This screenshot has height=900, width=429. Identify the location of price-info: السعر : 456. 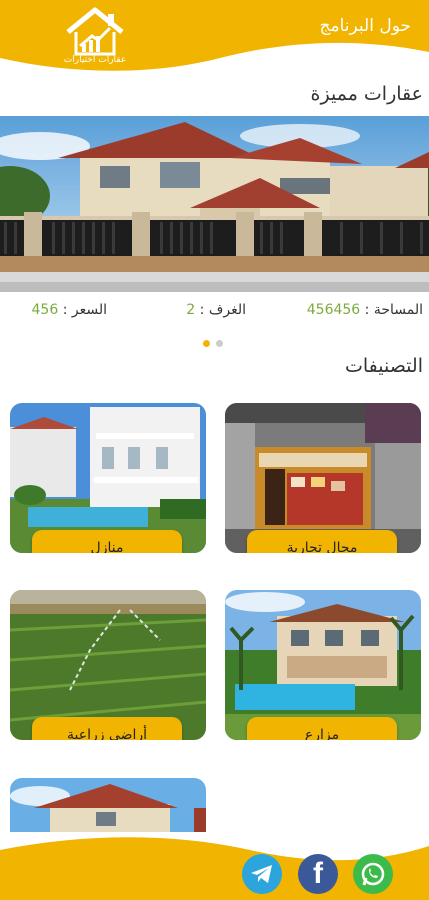
(69, 310).